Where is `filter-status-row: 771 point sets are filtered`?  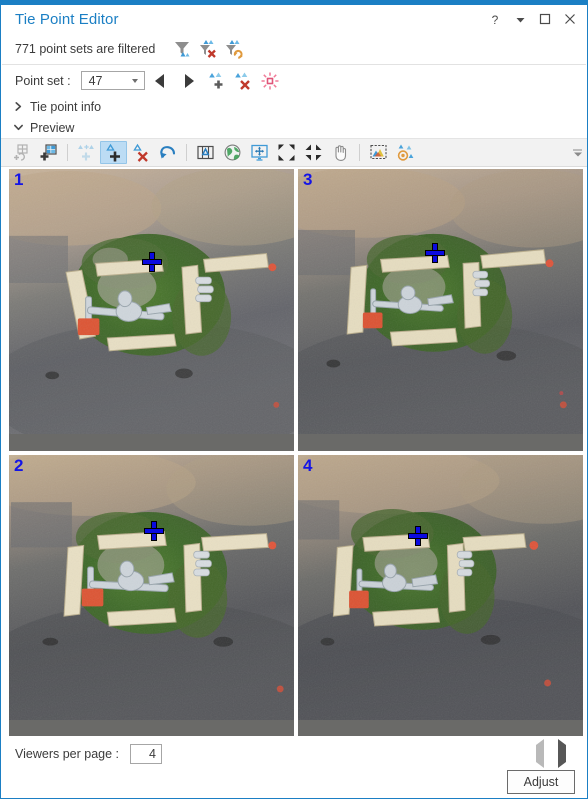 filter-status-row: 771 point sets are filtered is located at coordinates (294, 48).